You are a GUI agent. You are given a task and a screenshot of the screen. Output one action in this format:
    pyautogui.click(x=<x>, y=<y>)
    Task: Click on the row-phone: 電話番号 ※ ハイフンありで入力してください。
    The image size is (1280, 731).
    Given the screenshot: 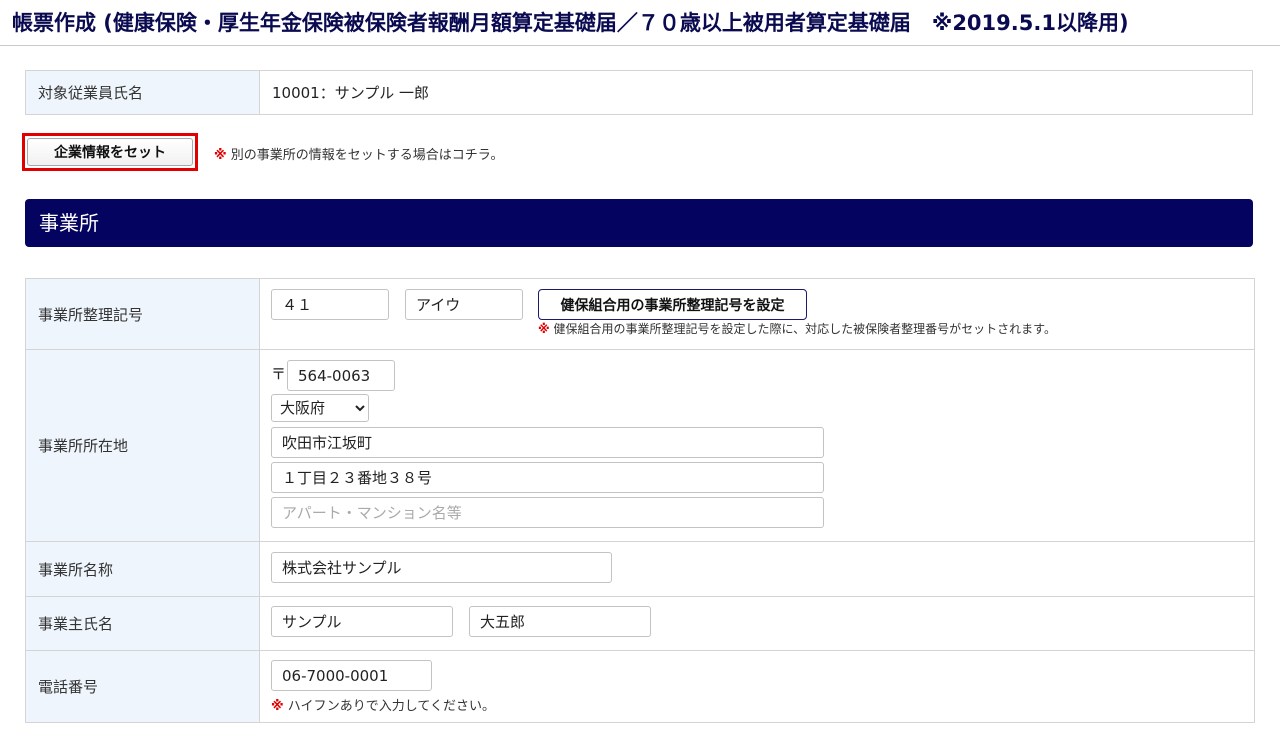 What is the action you would take?
    pyautogui.click(x=640, y=686)
    